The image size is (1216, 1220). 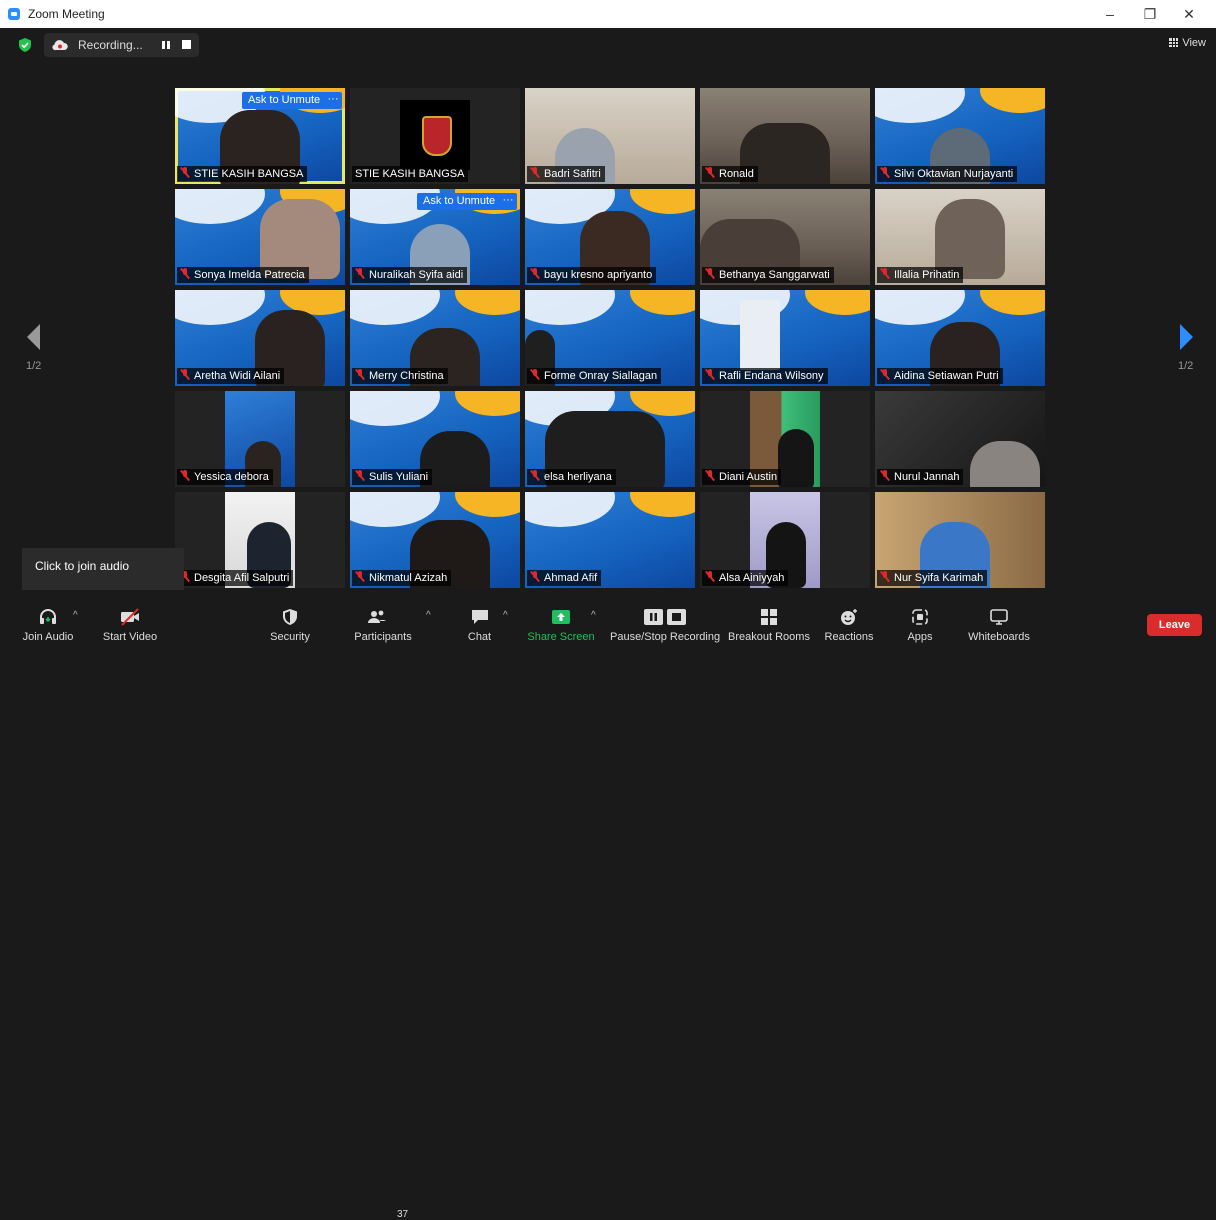 I want to click on participant-name-tag: Badri Safitri, so click(x=566, y=174).